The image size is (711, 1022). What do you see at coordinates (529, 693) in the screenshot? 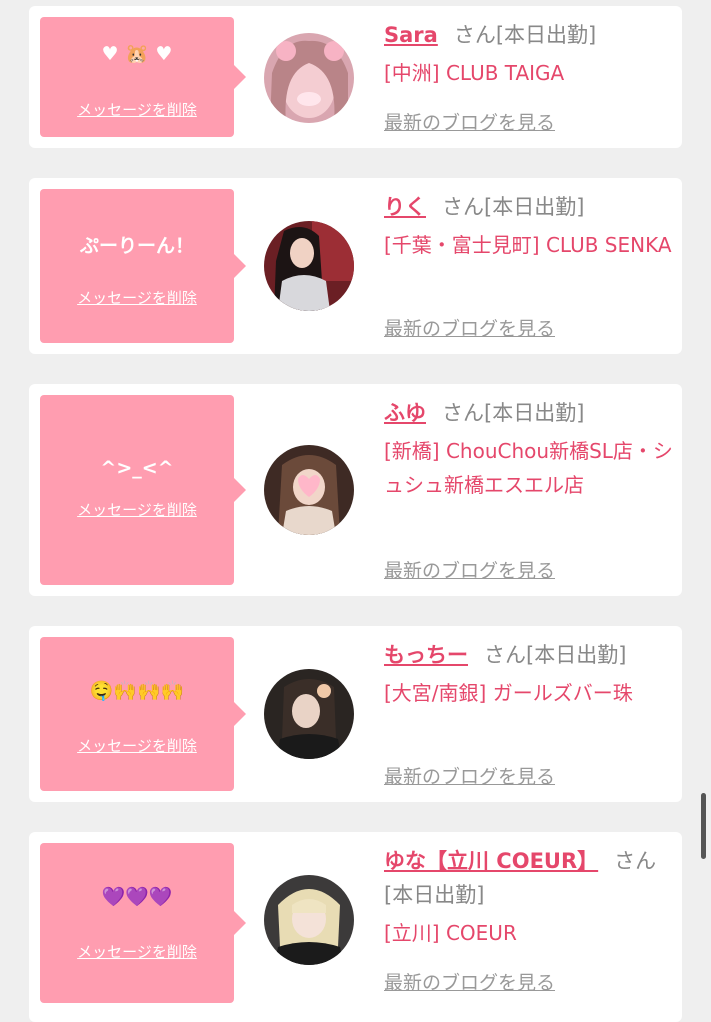
I see `shop-link: [大宮/南銀] ガールズバー珠` at bounding box center [529, 693].